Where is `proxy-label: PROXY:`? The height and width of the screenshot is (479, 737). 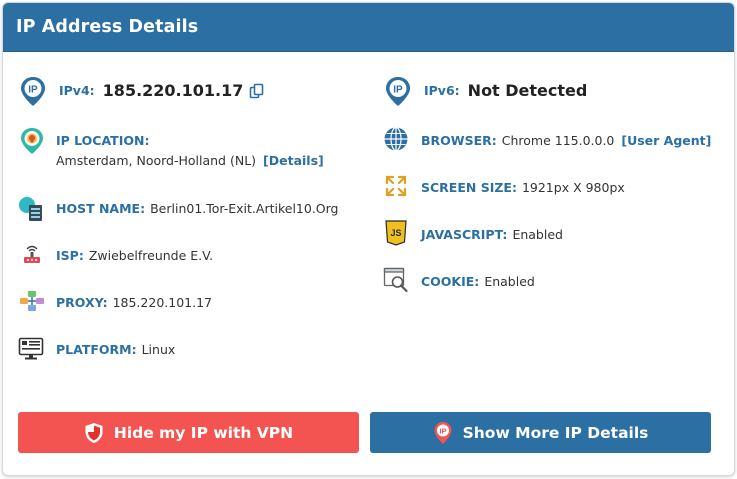 proxy-label: PROXY: is located at coordinates (82, 302).